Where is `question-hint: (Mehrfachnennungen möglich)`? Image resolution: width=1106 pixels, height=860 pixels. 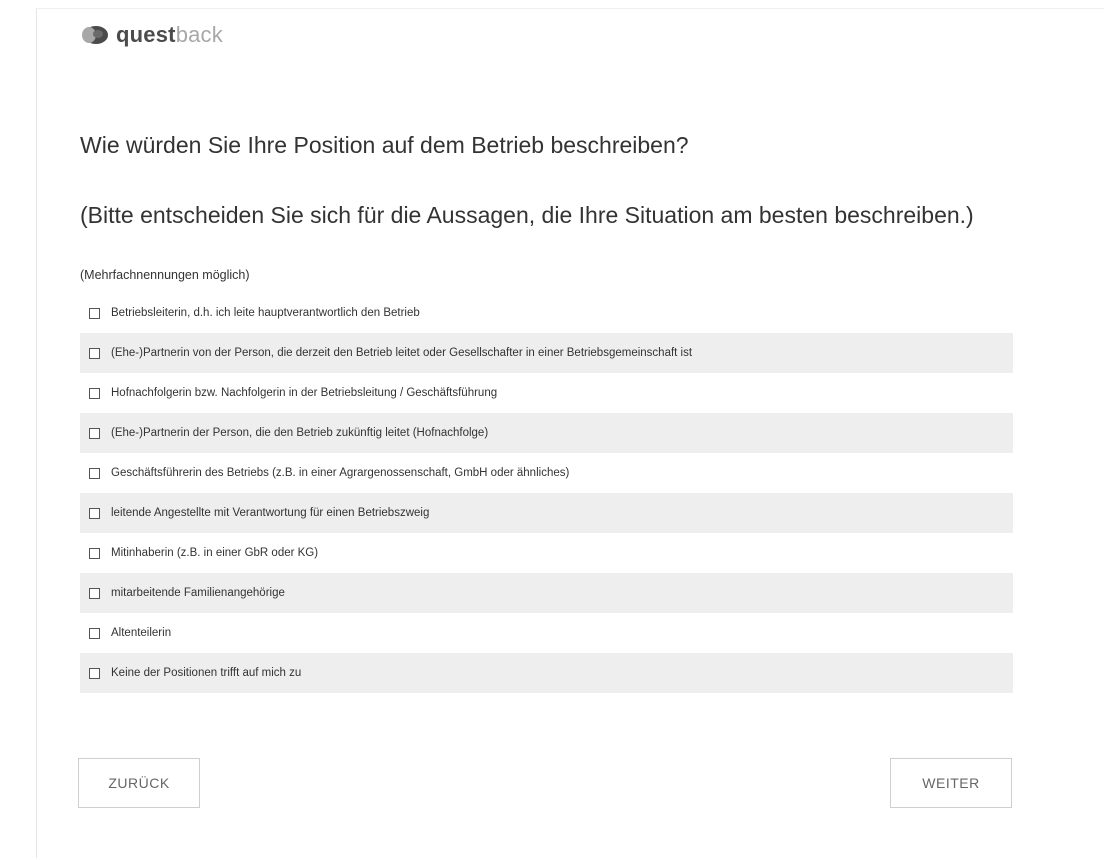 question-hint: (Mehrfachnennungen möglich) is located at coordinates (165, 275).